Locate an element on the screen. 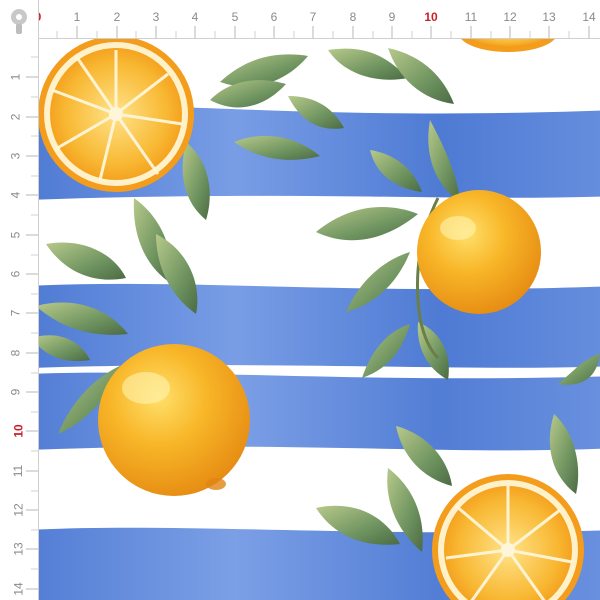 This screenshot has height=600, width=600. top-ruler-label: 4 is located at coordinates (195, 17).